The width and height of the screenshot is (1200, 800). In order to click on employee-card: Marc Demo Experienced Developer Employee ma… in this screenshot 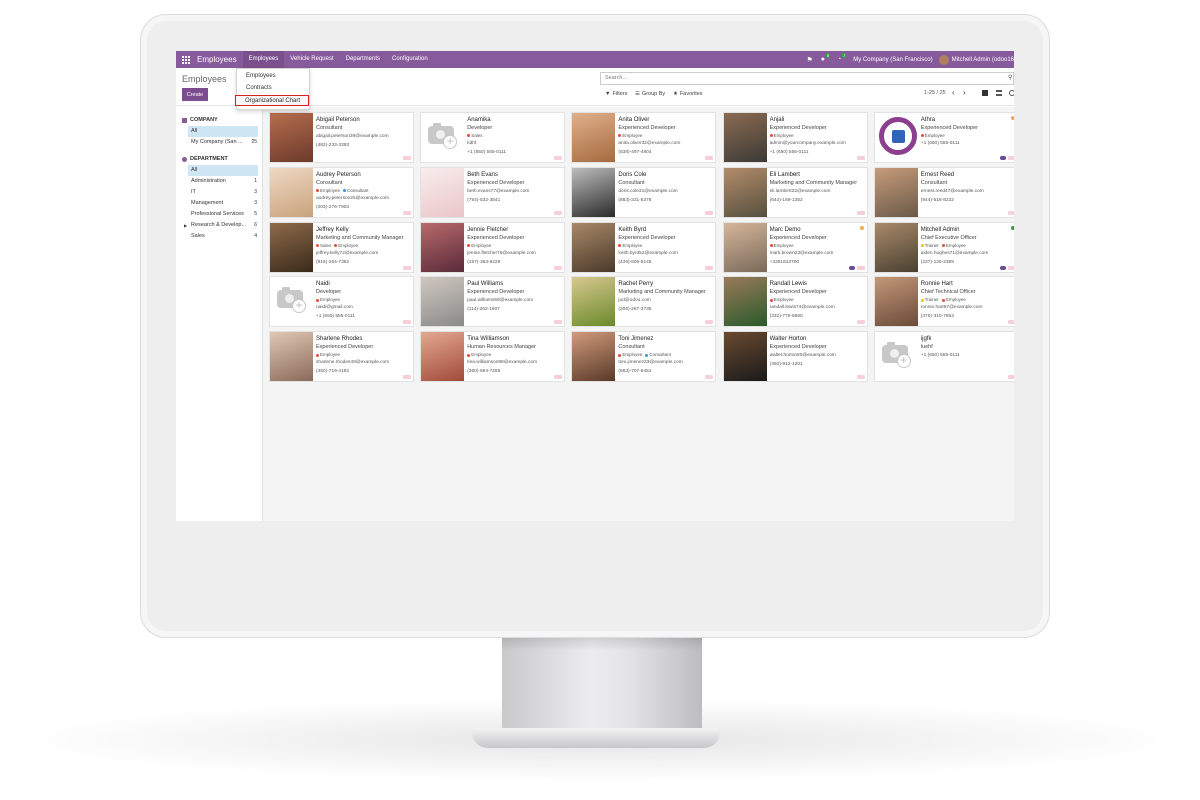, I will do `click(795, 247)`.